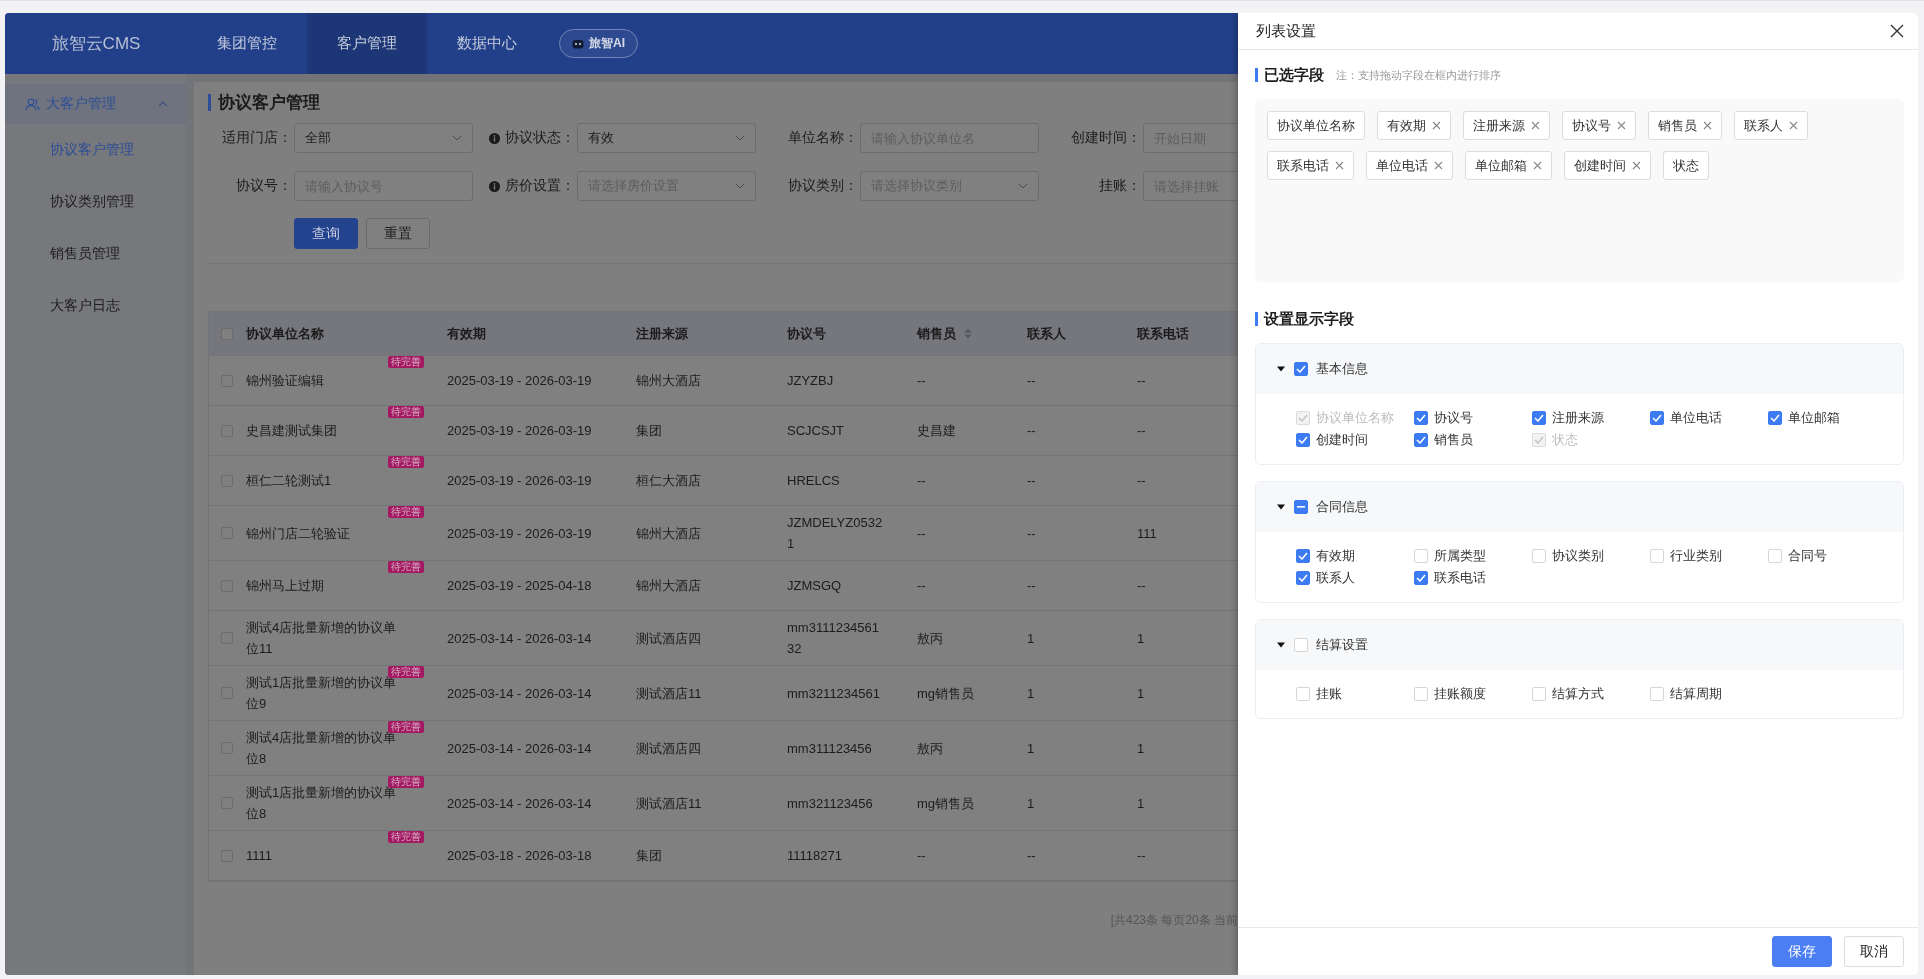  I want to click on table-cell-text: mm311123456, so click(829, 748).